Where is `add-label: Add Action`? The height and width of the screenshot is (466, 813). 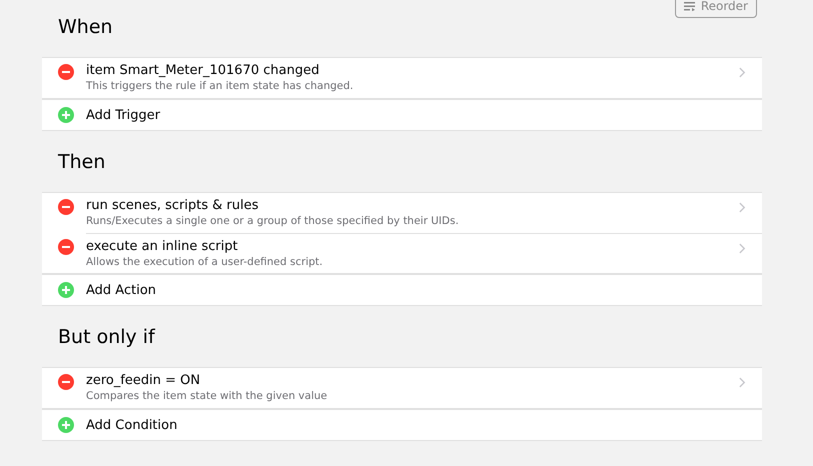
add-label: Add Action is located at coordinates (121, 290).